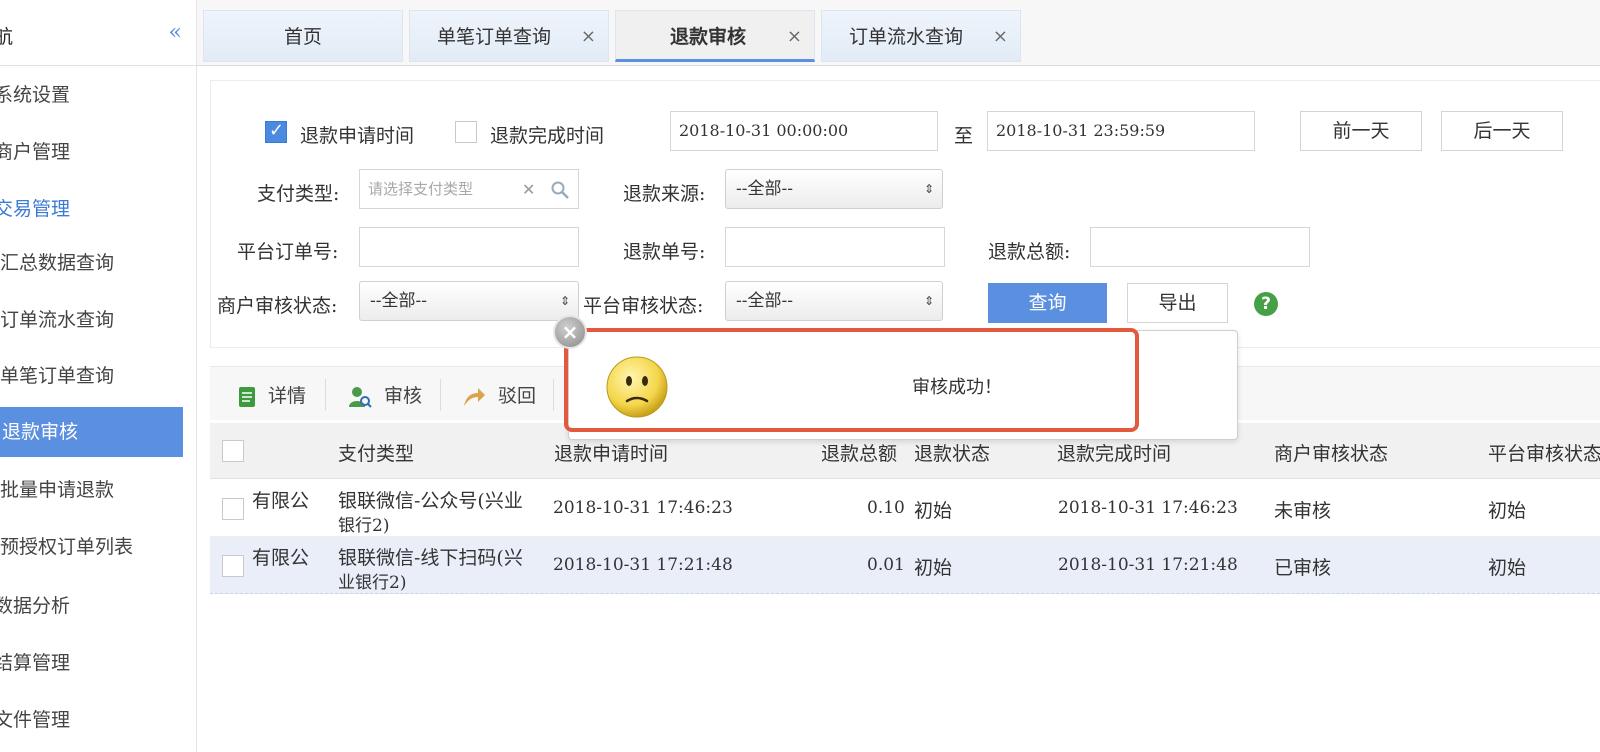 The image size is (1600, 752). I want to click on amount-cell: 0.01, so click(886, 565).